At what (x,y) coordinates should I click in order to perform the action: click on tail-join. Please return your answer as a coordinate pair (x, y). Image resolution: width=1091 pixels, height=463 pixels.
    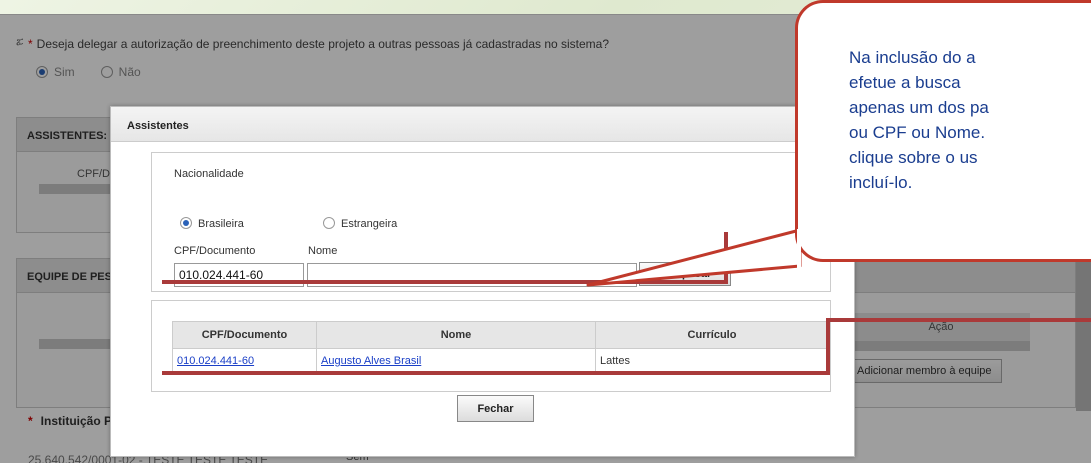
    Looking at the image, I should click on (799, 248).